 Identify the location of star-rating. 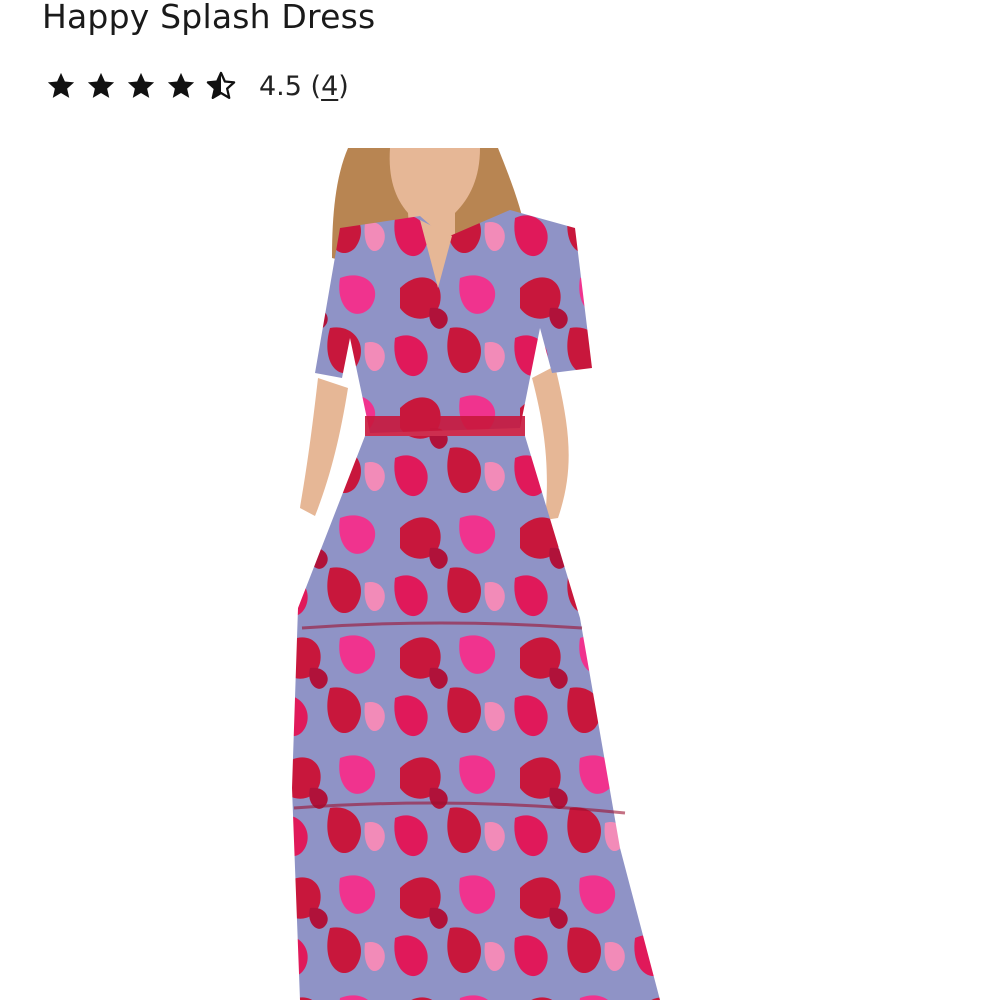
(146, 86).